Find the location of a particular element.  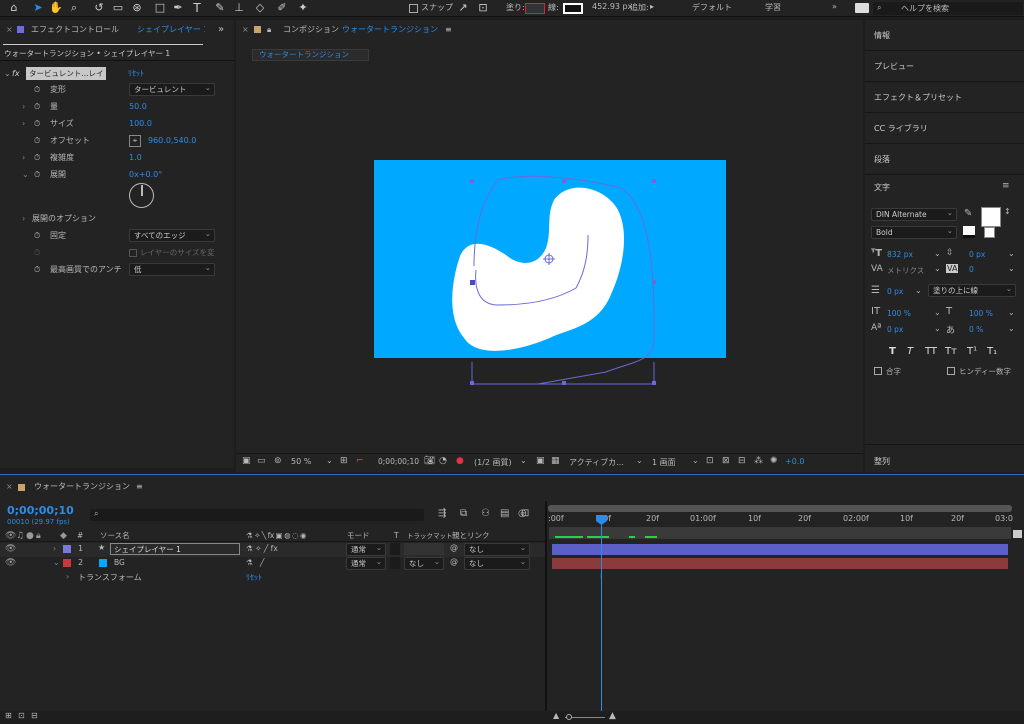

color-channel-icon: ● is located at coordinates (460, 461).